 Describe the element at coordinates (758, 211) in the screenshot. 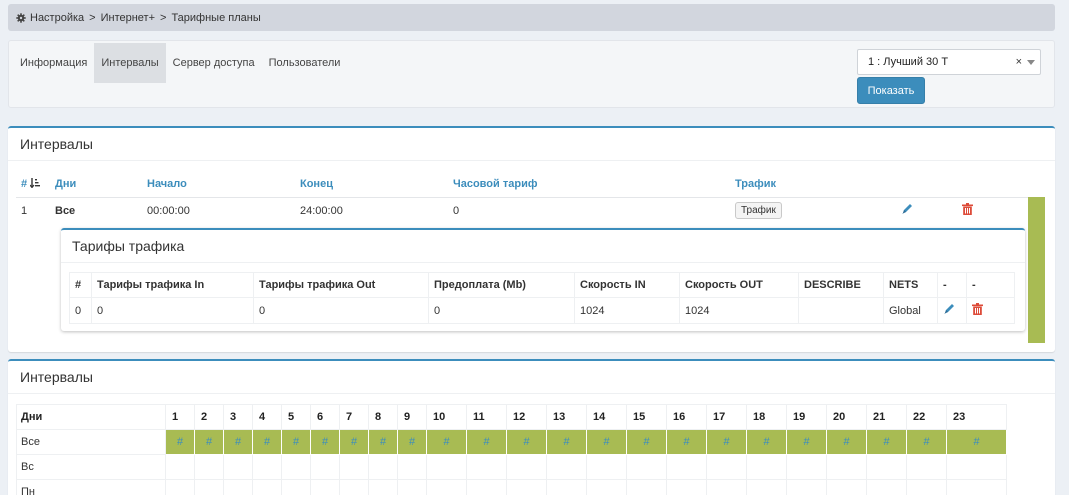

I see `traffic-button: Трафик` at that location.